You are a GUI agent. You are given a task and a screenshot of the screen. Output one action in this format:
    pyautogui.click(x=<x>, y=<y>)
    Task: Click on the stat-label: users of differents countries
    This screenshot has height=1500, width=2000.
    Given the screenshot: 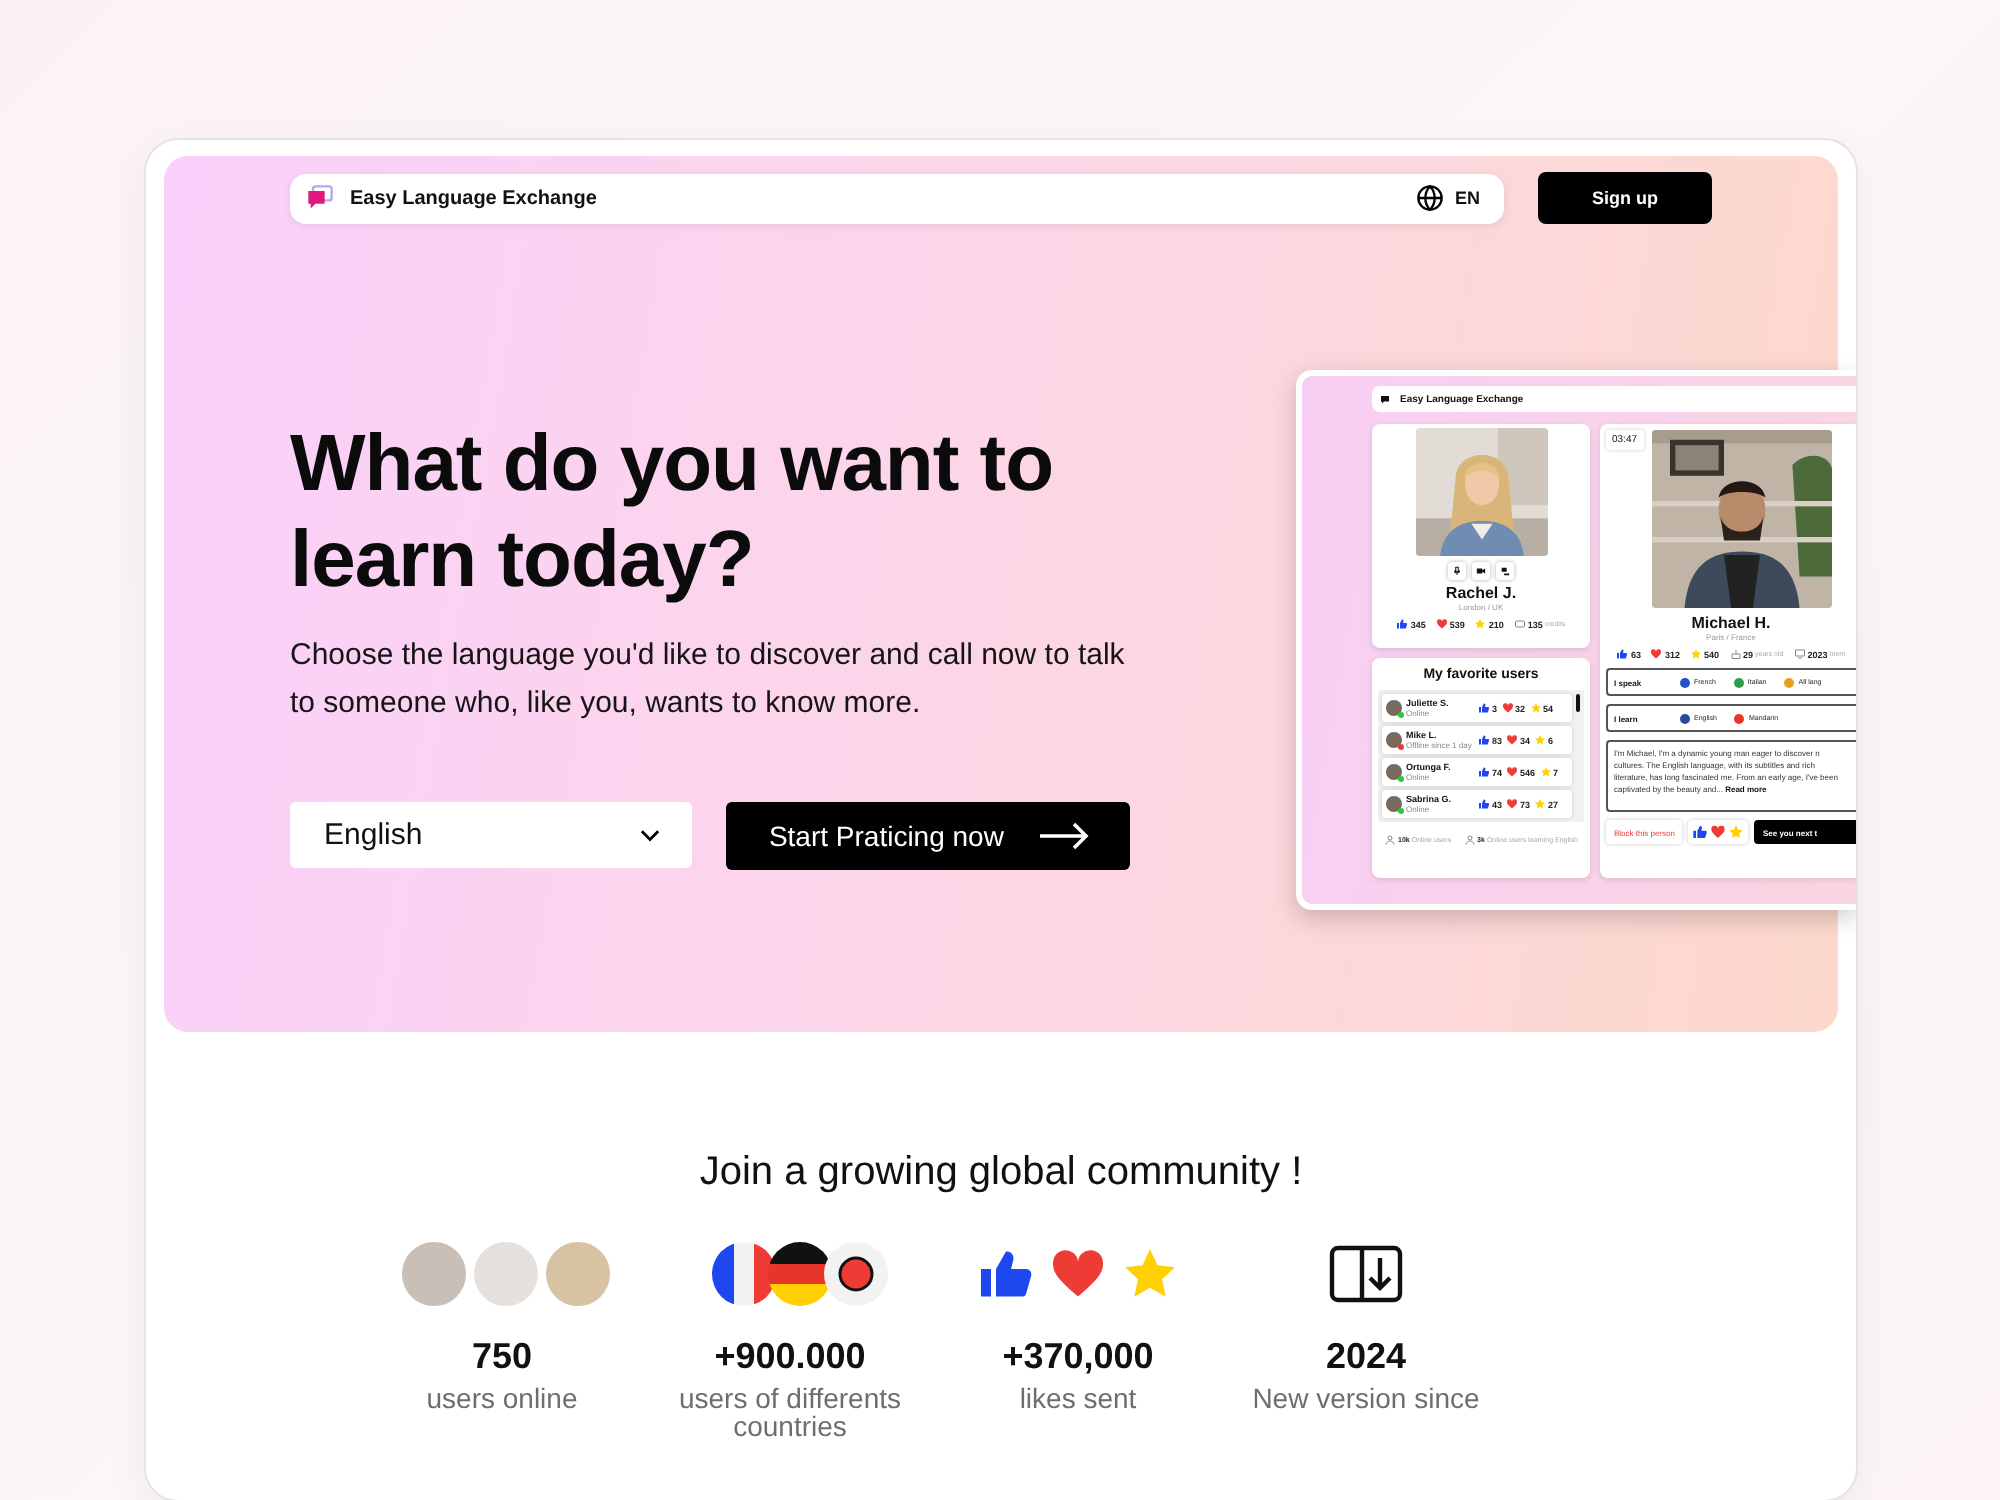 What is the action you would take?
    pyautogui.click(x=790, y=1412)
    